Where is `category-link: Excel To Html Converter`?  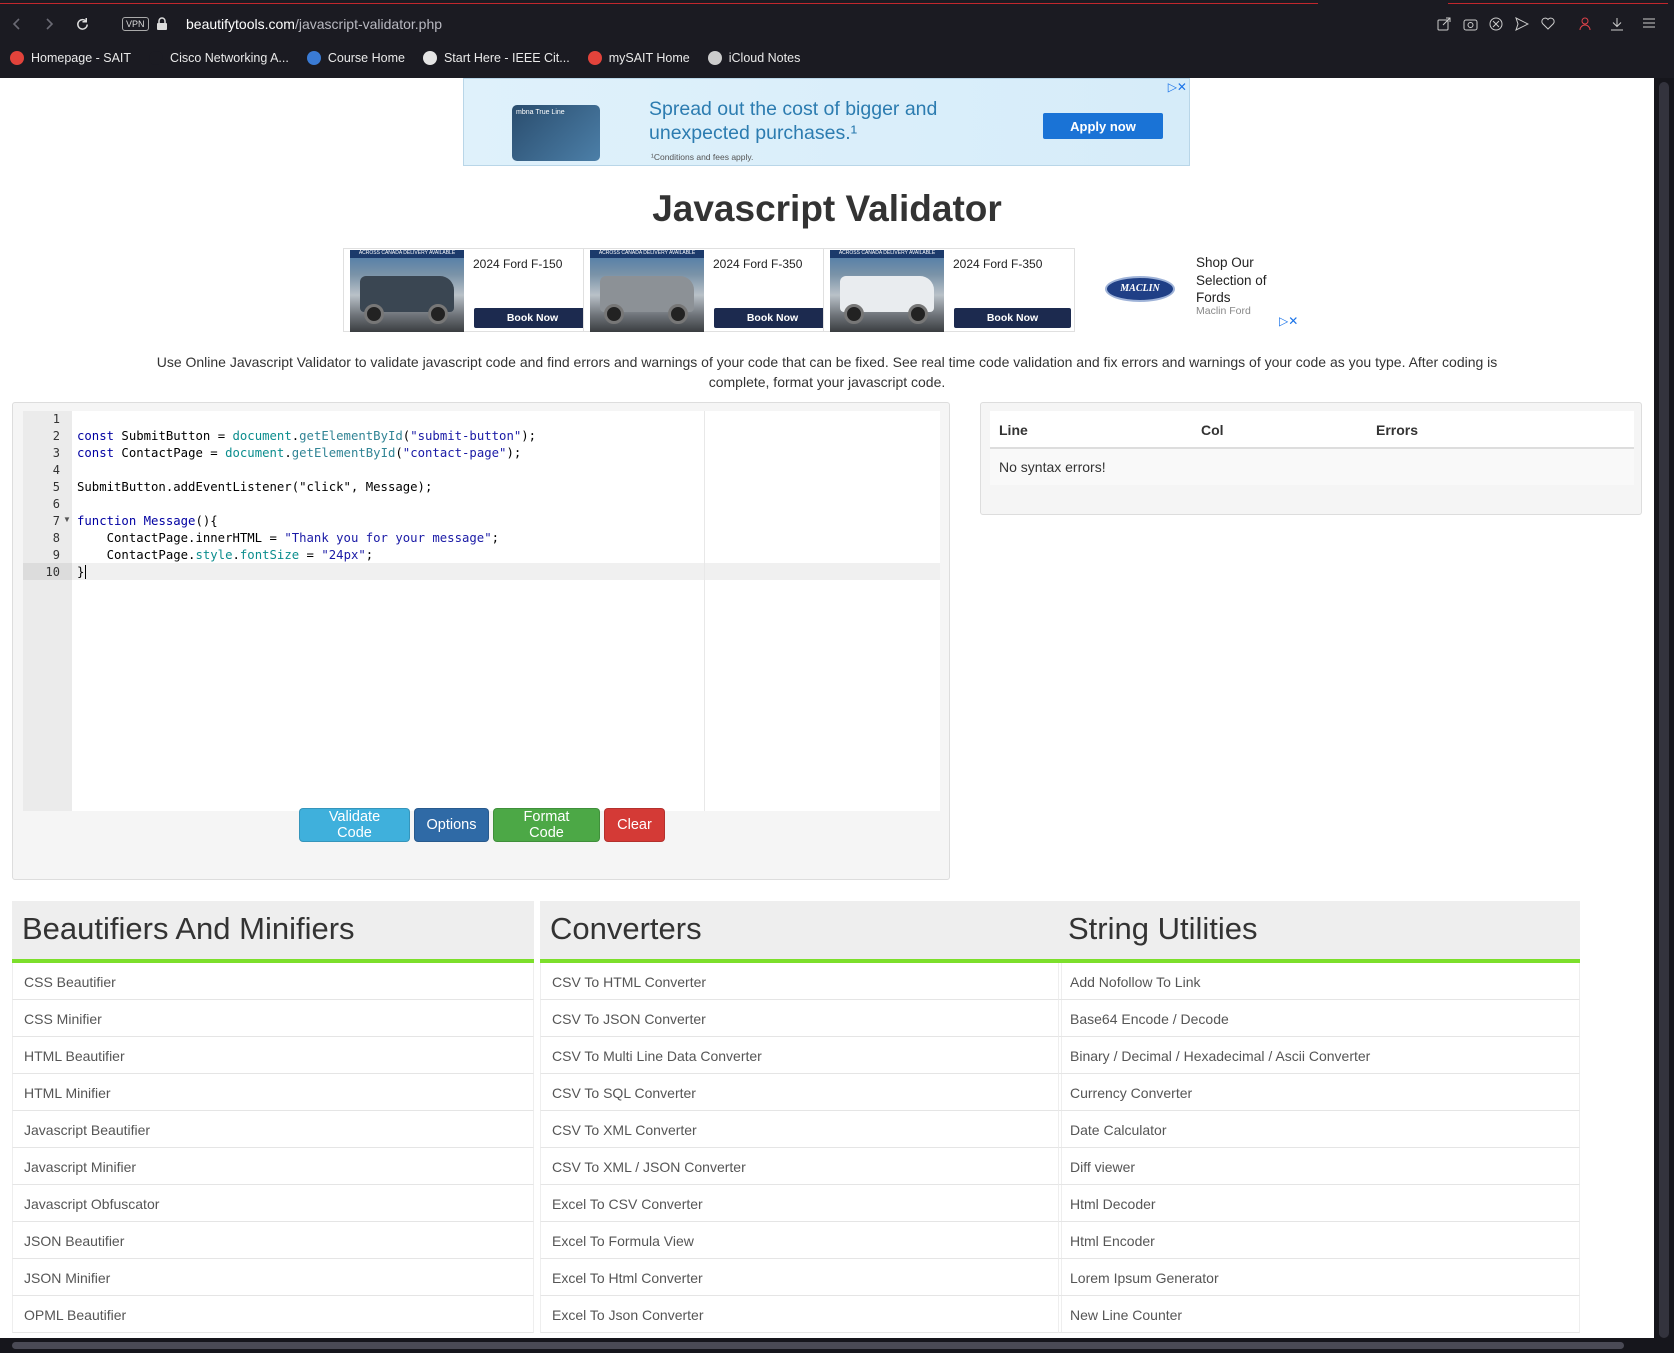
category-link: Excel To Html Converter is located at coordinates (801, 1277).